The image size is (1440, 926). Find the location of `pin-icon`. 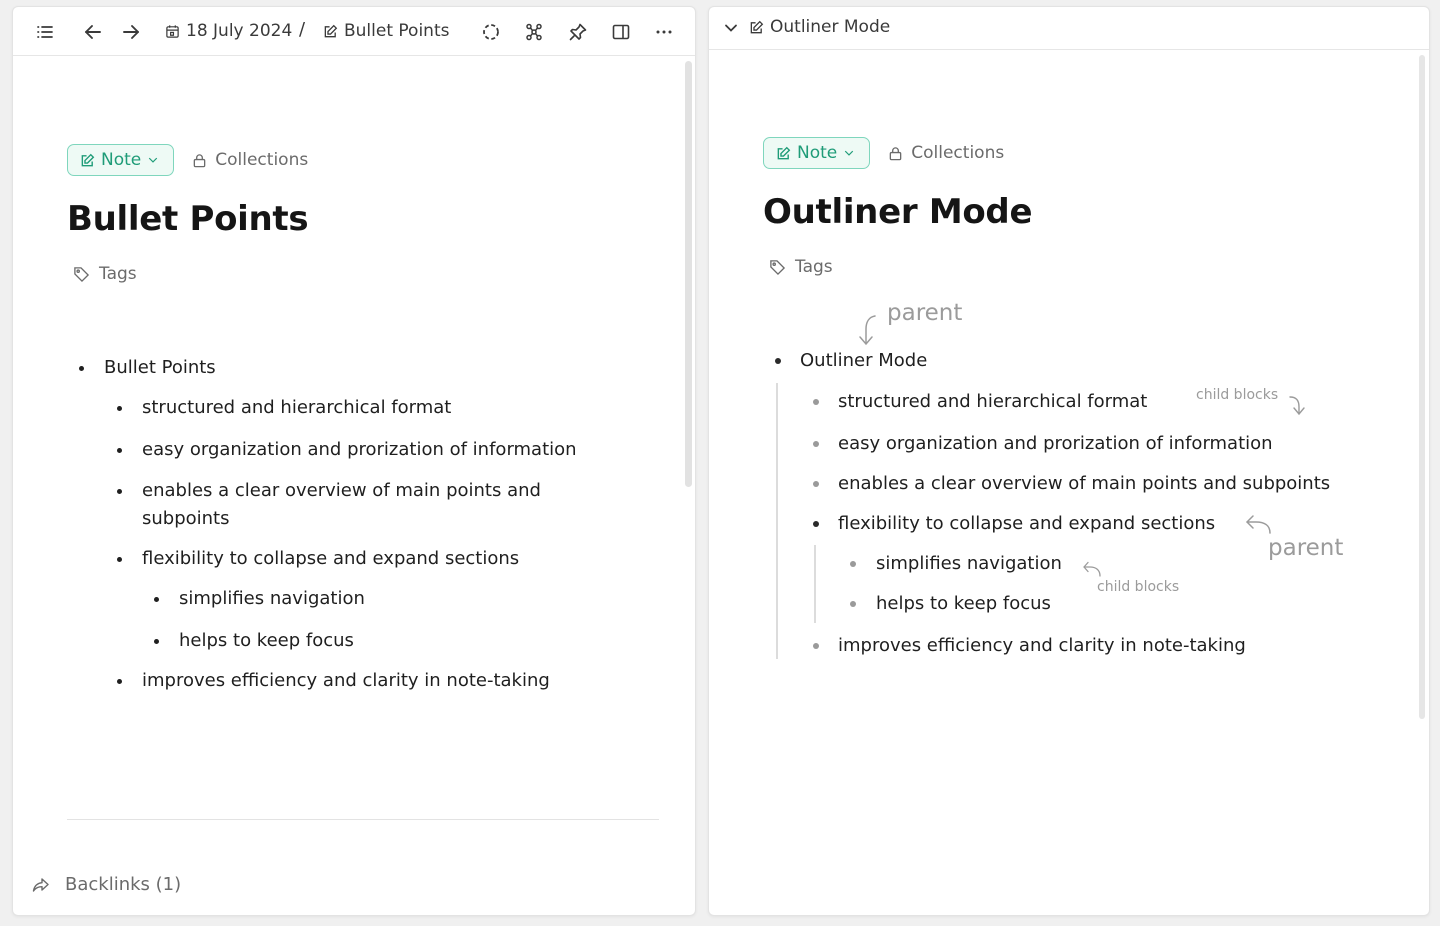

pin-icon is located at coordinates (578, 32).